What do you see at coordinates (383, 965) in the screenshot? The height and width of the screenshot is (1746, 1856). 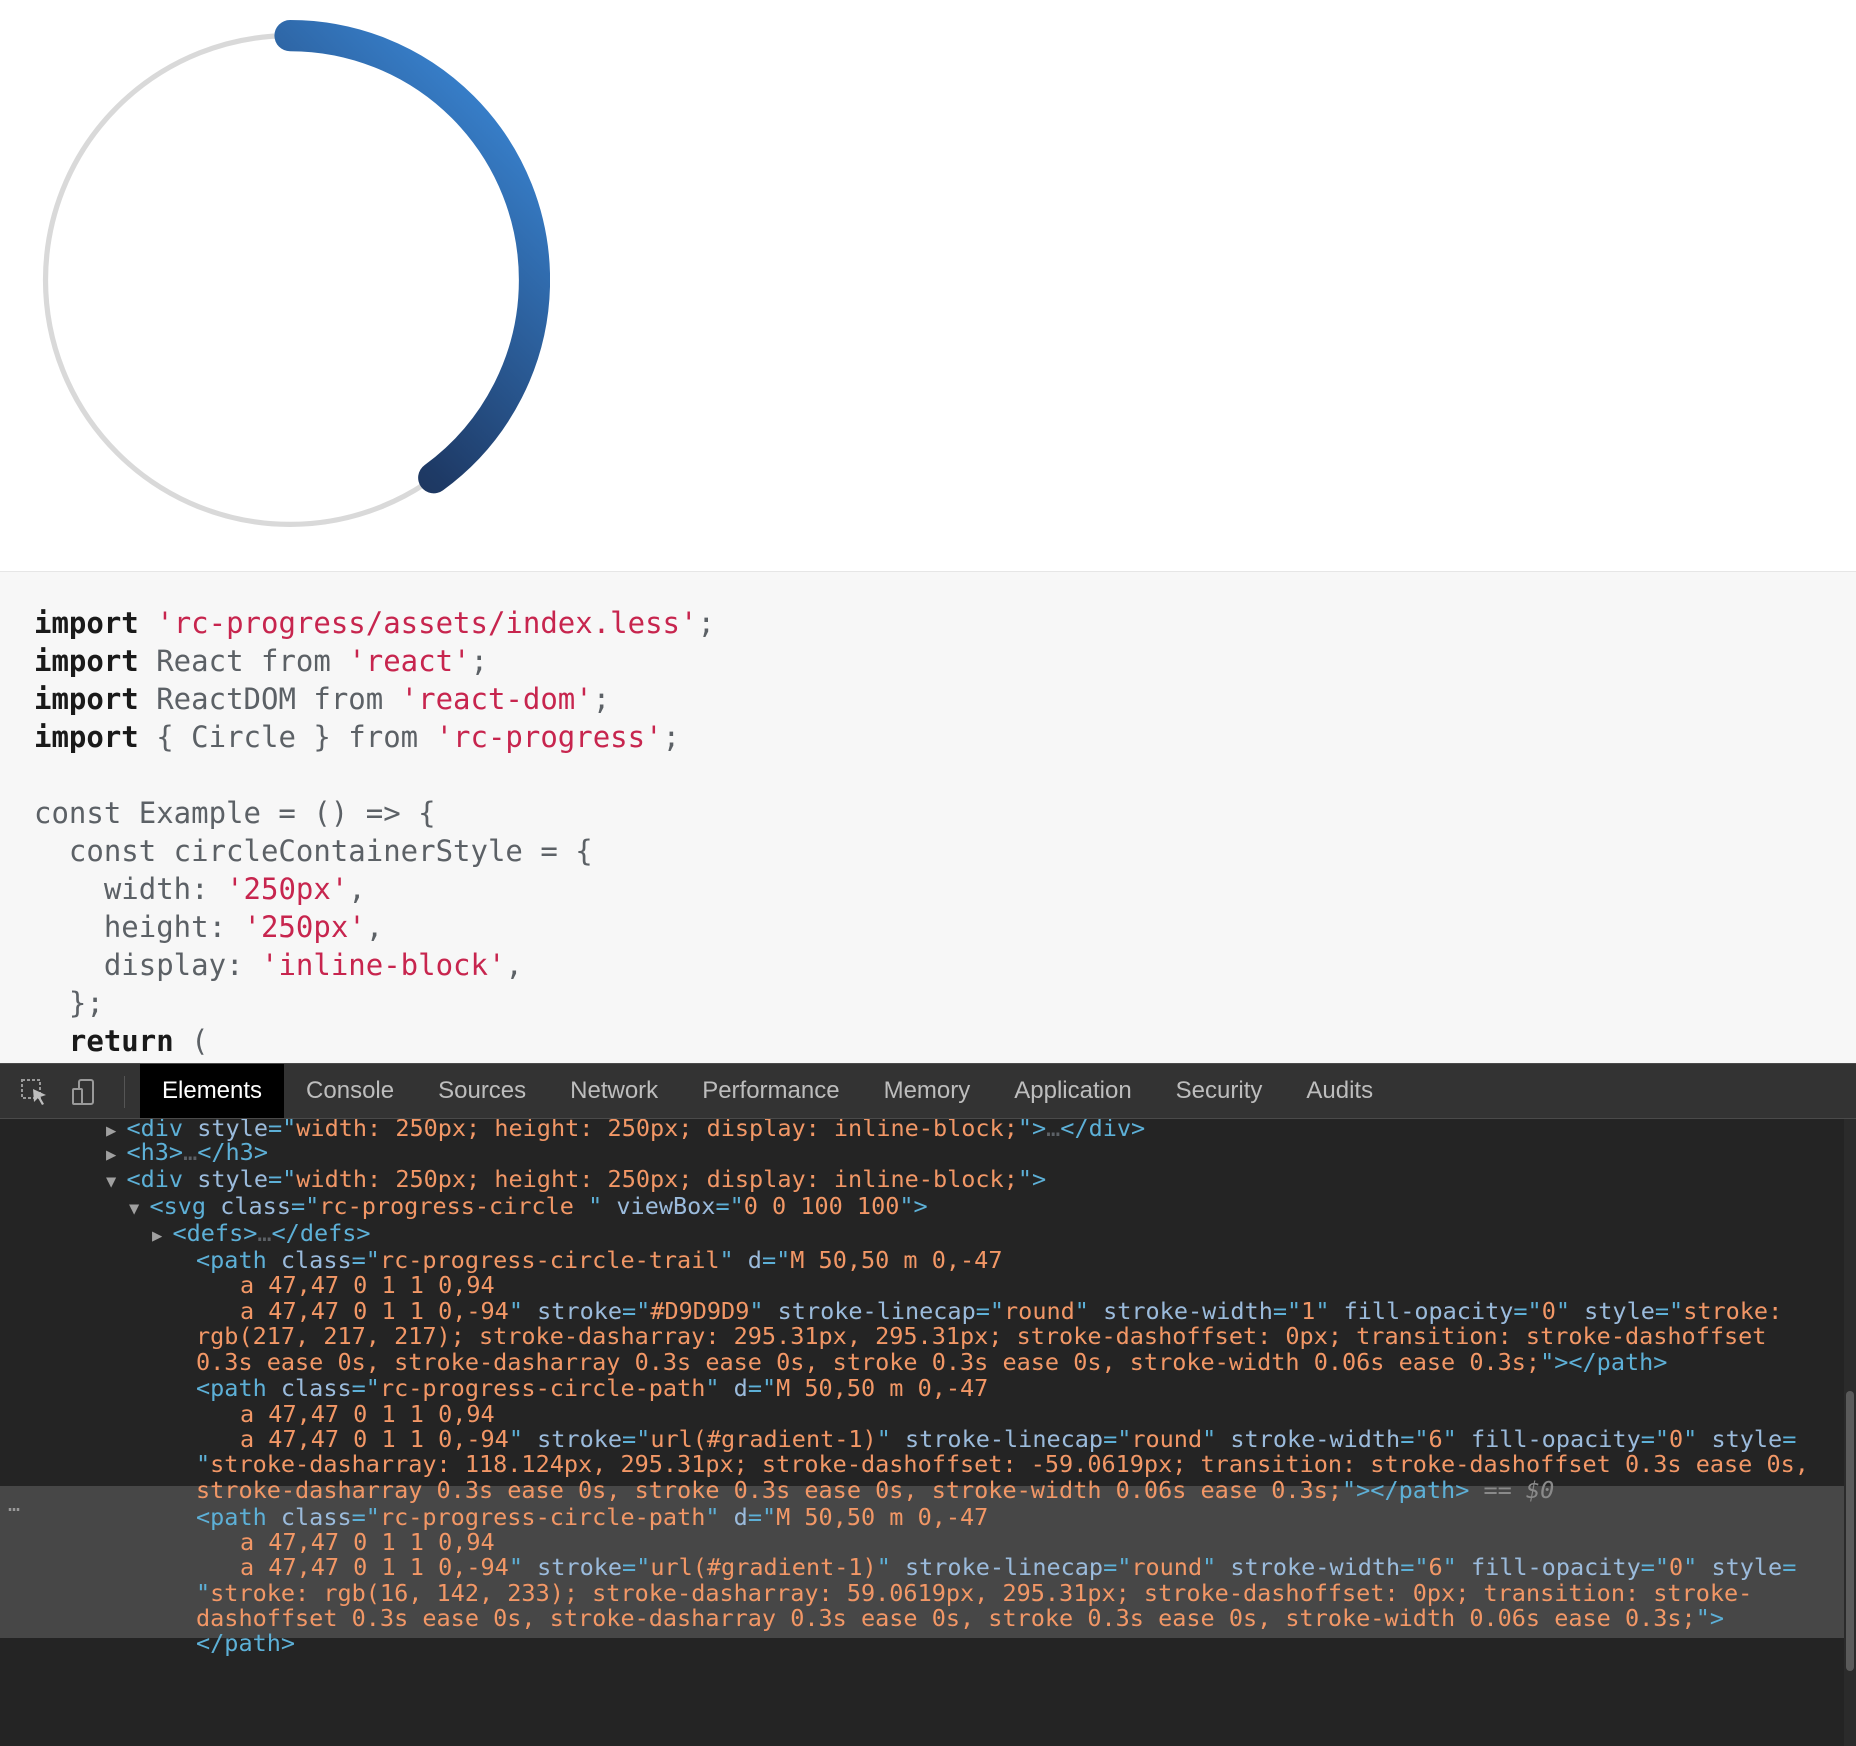 I see `code-token: 'inline-block'` at bounding box center [383, 965].